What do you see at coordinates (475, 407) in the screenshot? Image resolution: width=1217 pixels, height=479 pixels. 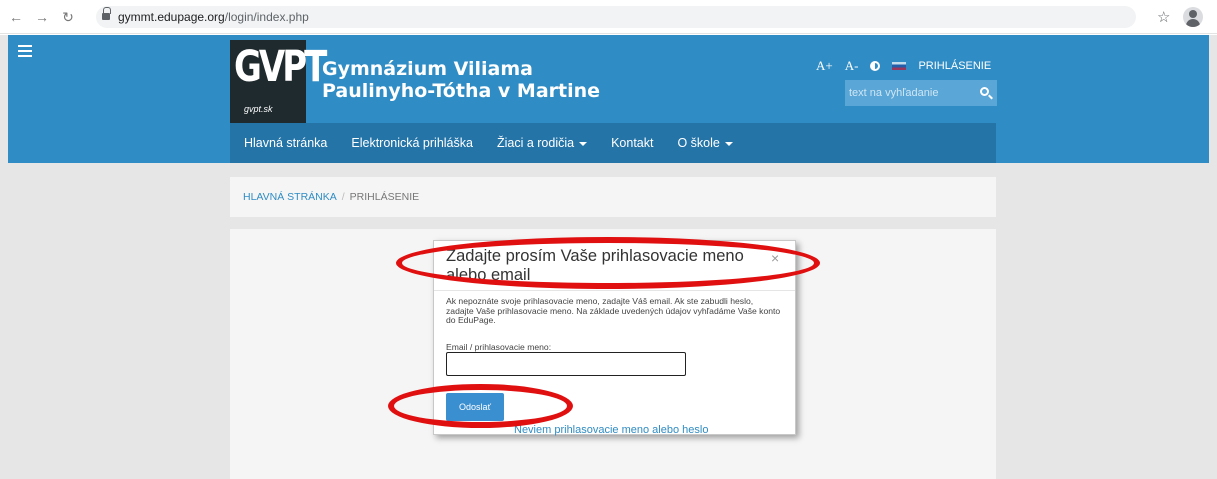 I see `submit-button: Odoslať` at bounding box center [475, 407].